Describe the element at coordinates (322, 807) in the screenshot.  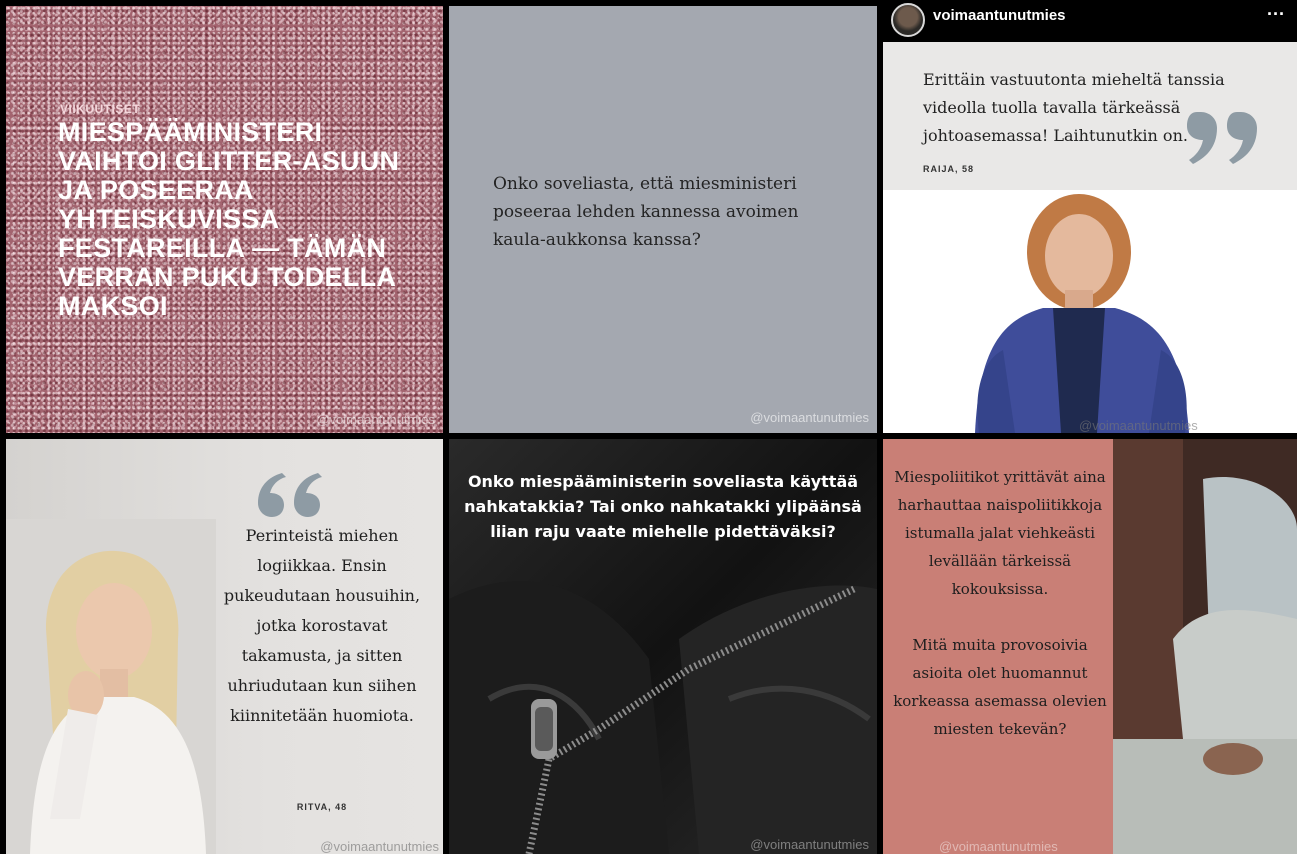
I see `quote-author: RITVA, 48` at that location.